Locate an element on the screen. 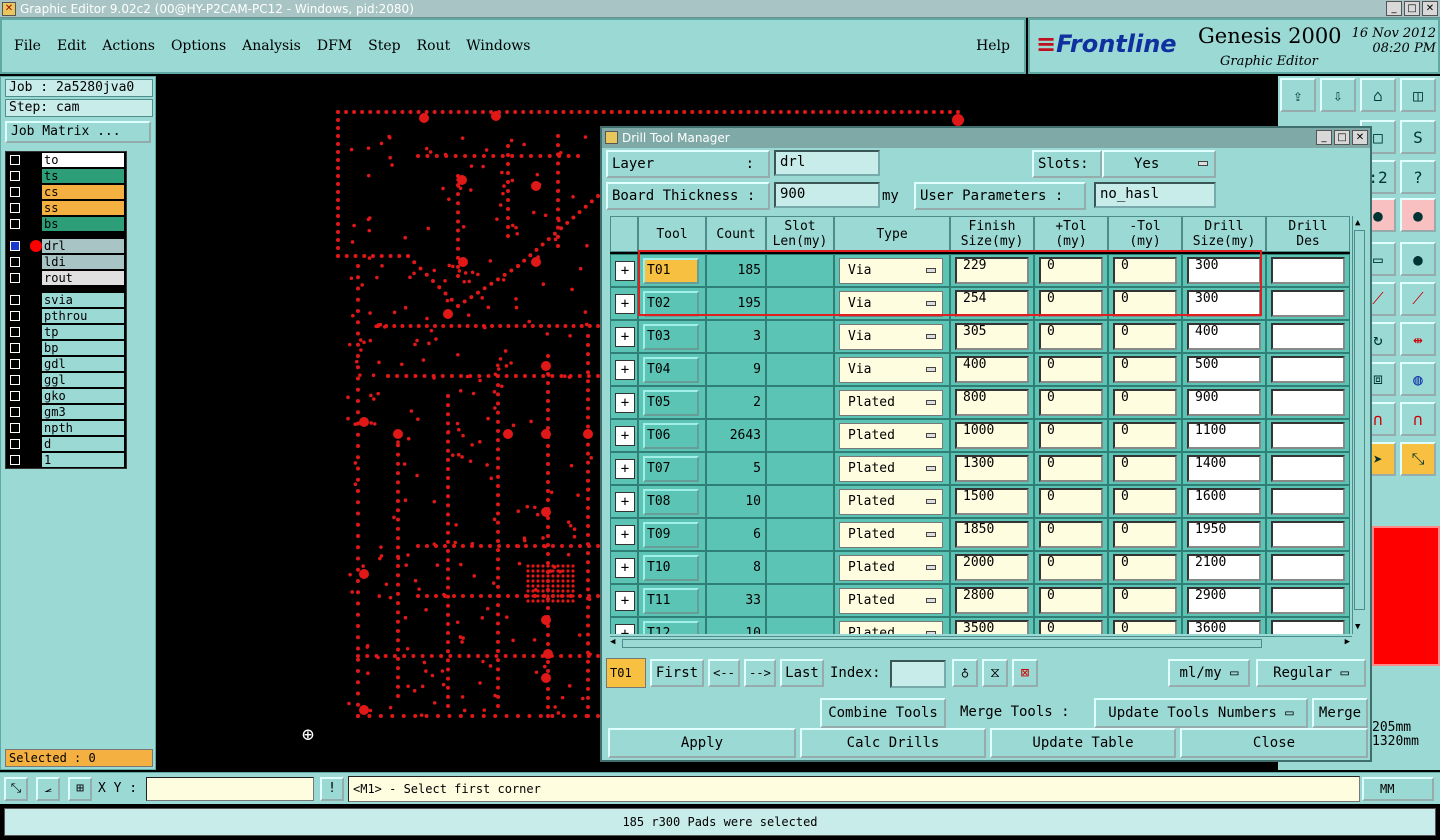 This screenshot has width=1440, height=840. dialog-minimize-button: _ is located at coordinates (1324, 137).